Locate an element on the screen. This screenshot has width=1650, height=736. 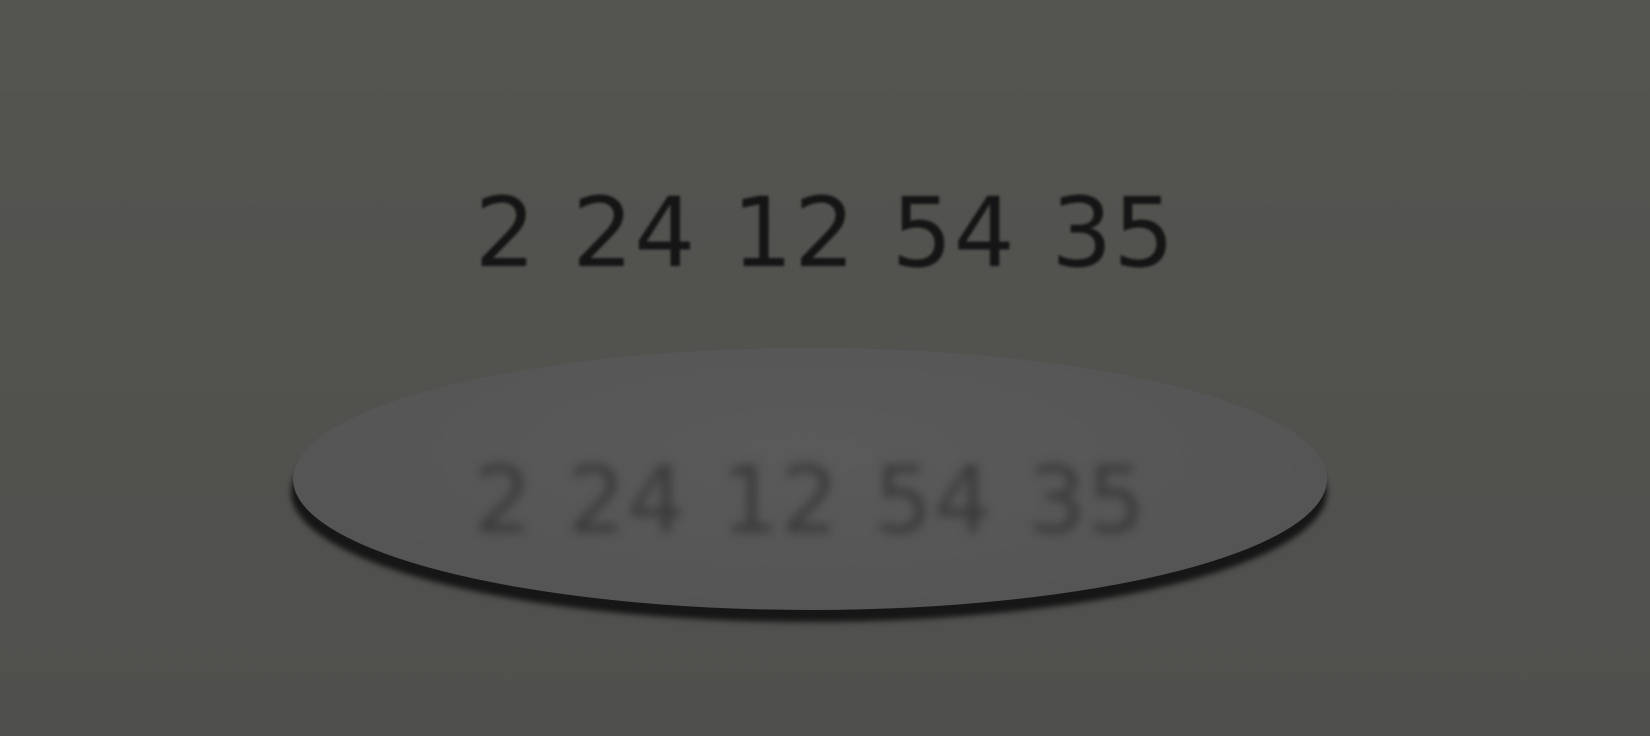
number-sequence: 2 24 12 54 35 is located at coordinates (825, 233).